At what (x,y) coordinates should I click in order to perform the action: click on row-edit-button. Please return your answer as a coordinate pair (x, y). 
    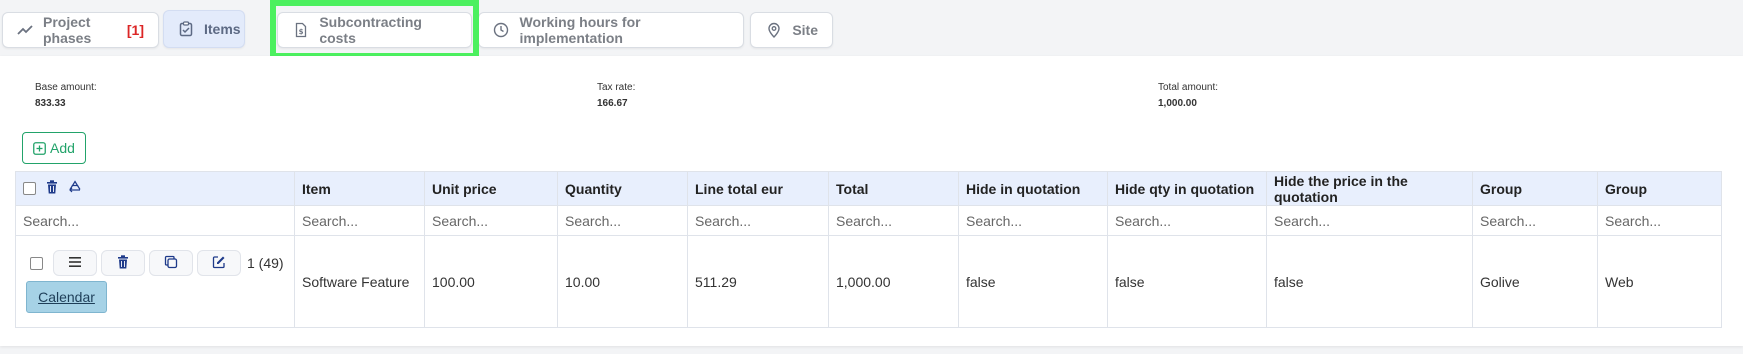
    Looking at the image, I should click on (219, 263).